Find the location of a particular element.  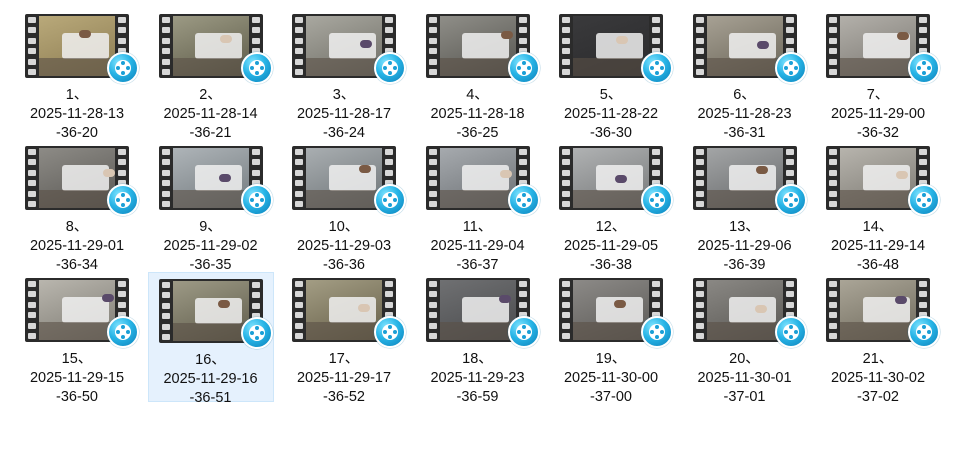

file-time: -36-30 is located at coordinates (611, 133).